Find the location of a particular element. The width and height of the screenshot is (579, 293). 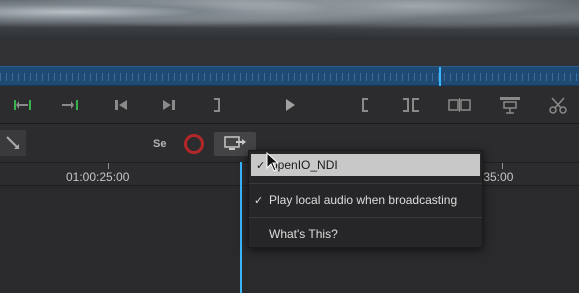

scrubber-ticks is located at coordinates (289, 77).